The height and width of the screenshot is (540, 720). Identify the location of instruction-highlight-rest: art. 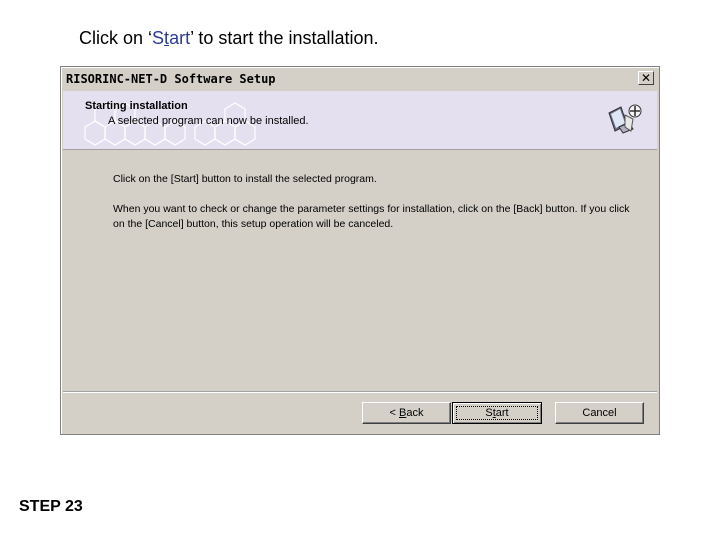
(180, 38).